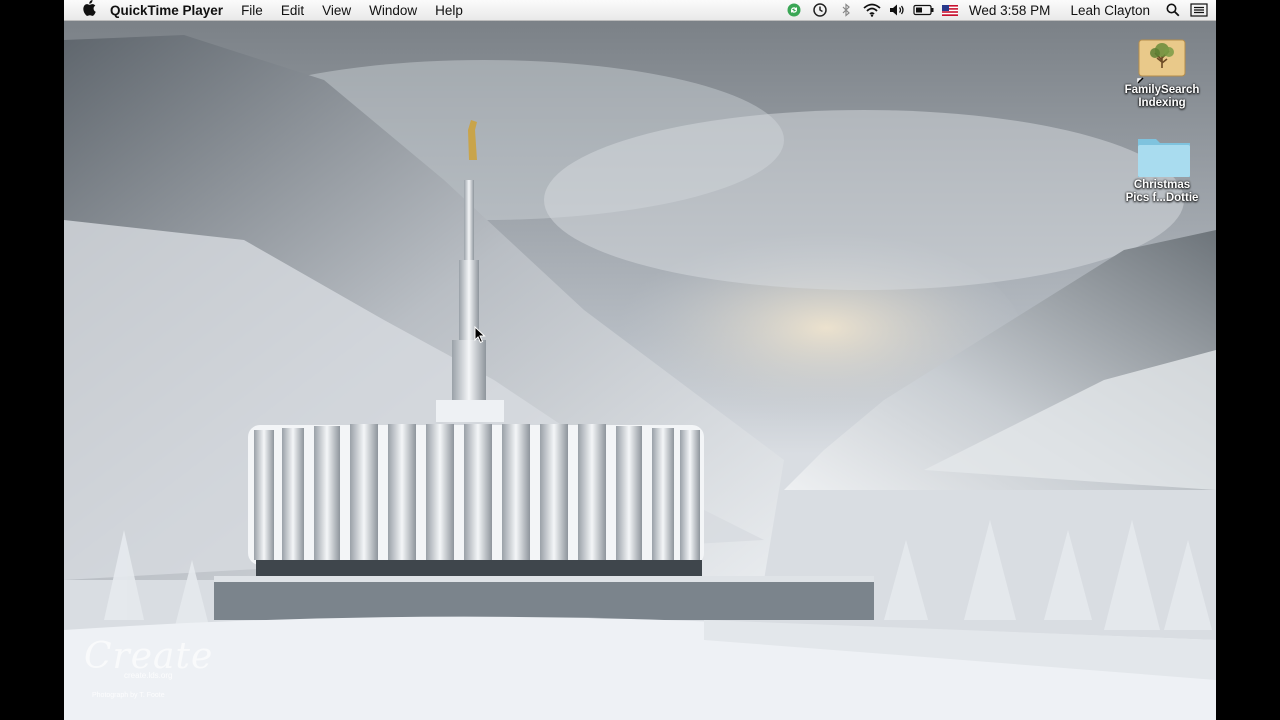  What do you see at coordinates (393, 10) in the screenshot?
I see `menu-window: Window` at bounding box center [393, 10].